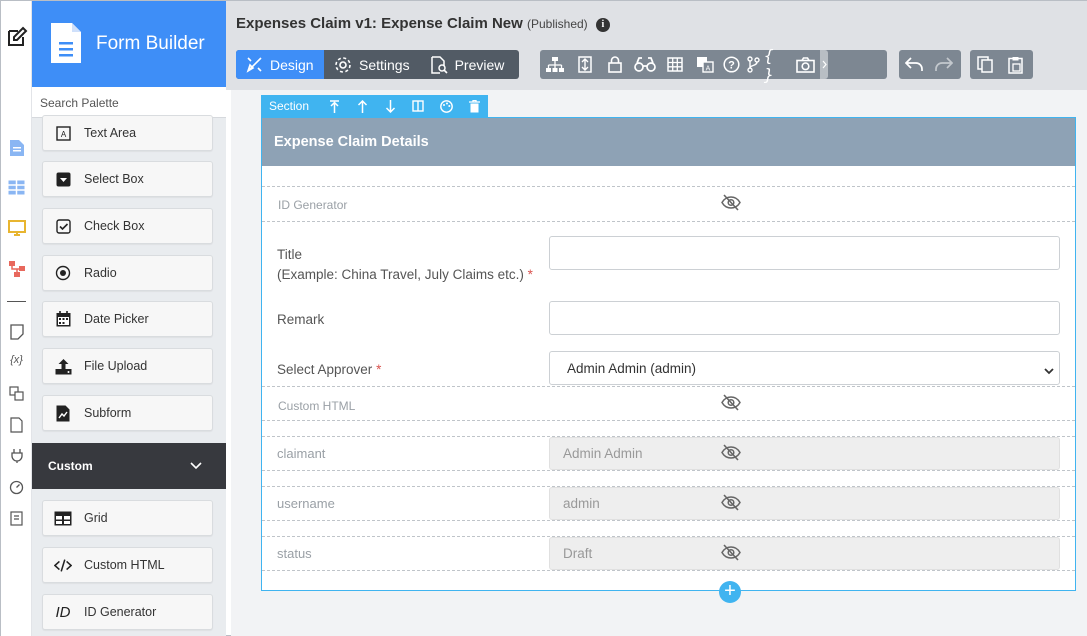 The image size is (1087, 636). Describe the element at coordinates (439, 64) in the screenshot. I see `preview-icon` at that location.